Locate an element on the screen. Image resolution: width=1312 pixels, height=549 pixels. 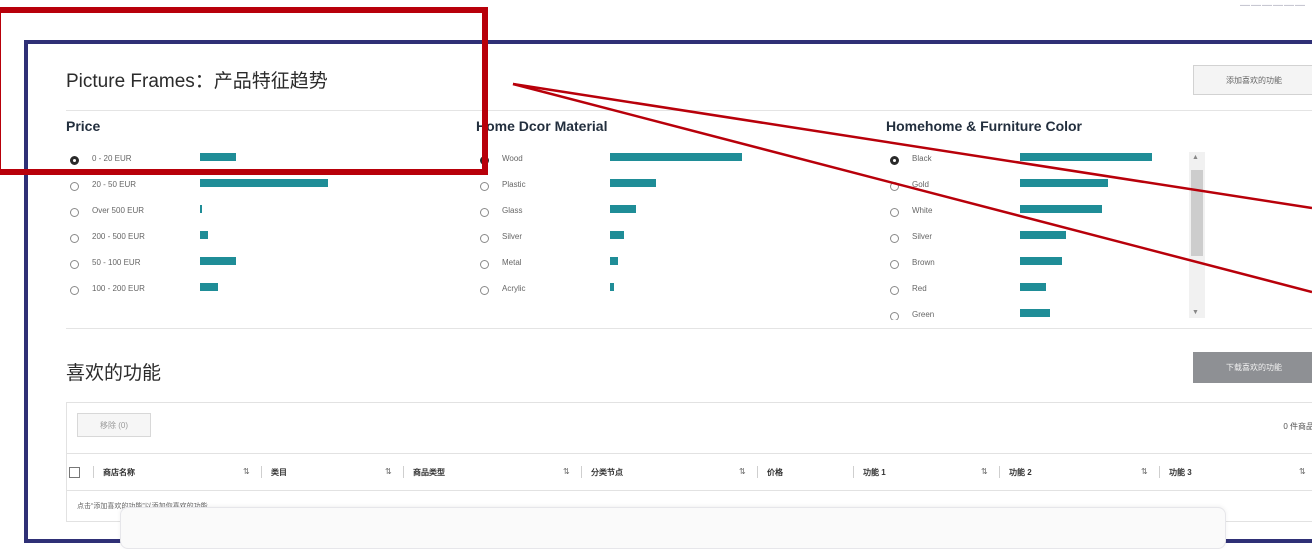
facet-option-label: Acrylic is located at coordinates (514, 288).